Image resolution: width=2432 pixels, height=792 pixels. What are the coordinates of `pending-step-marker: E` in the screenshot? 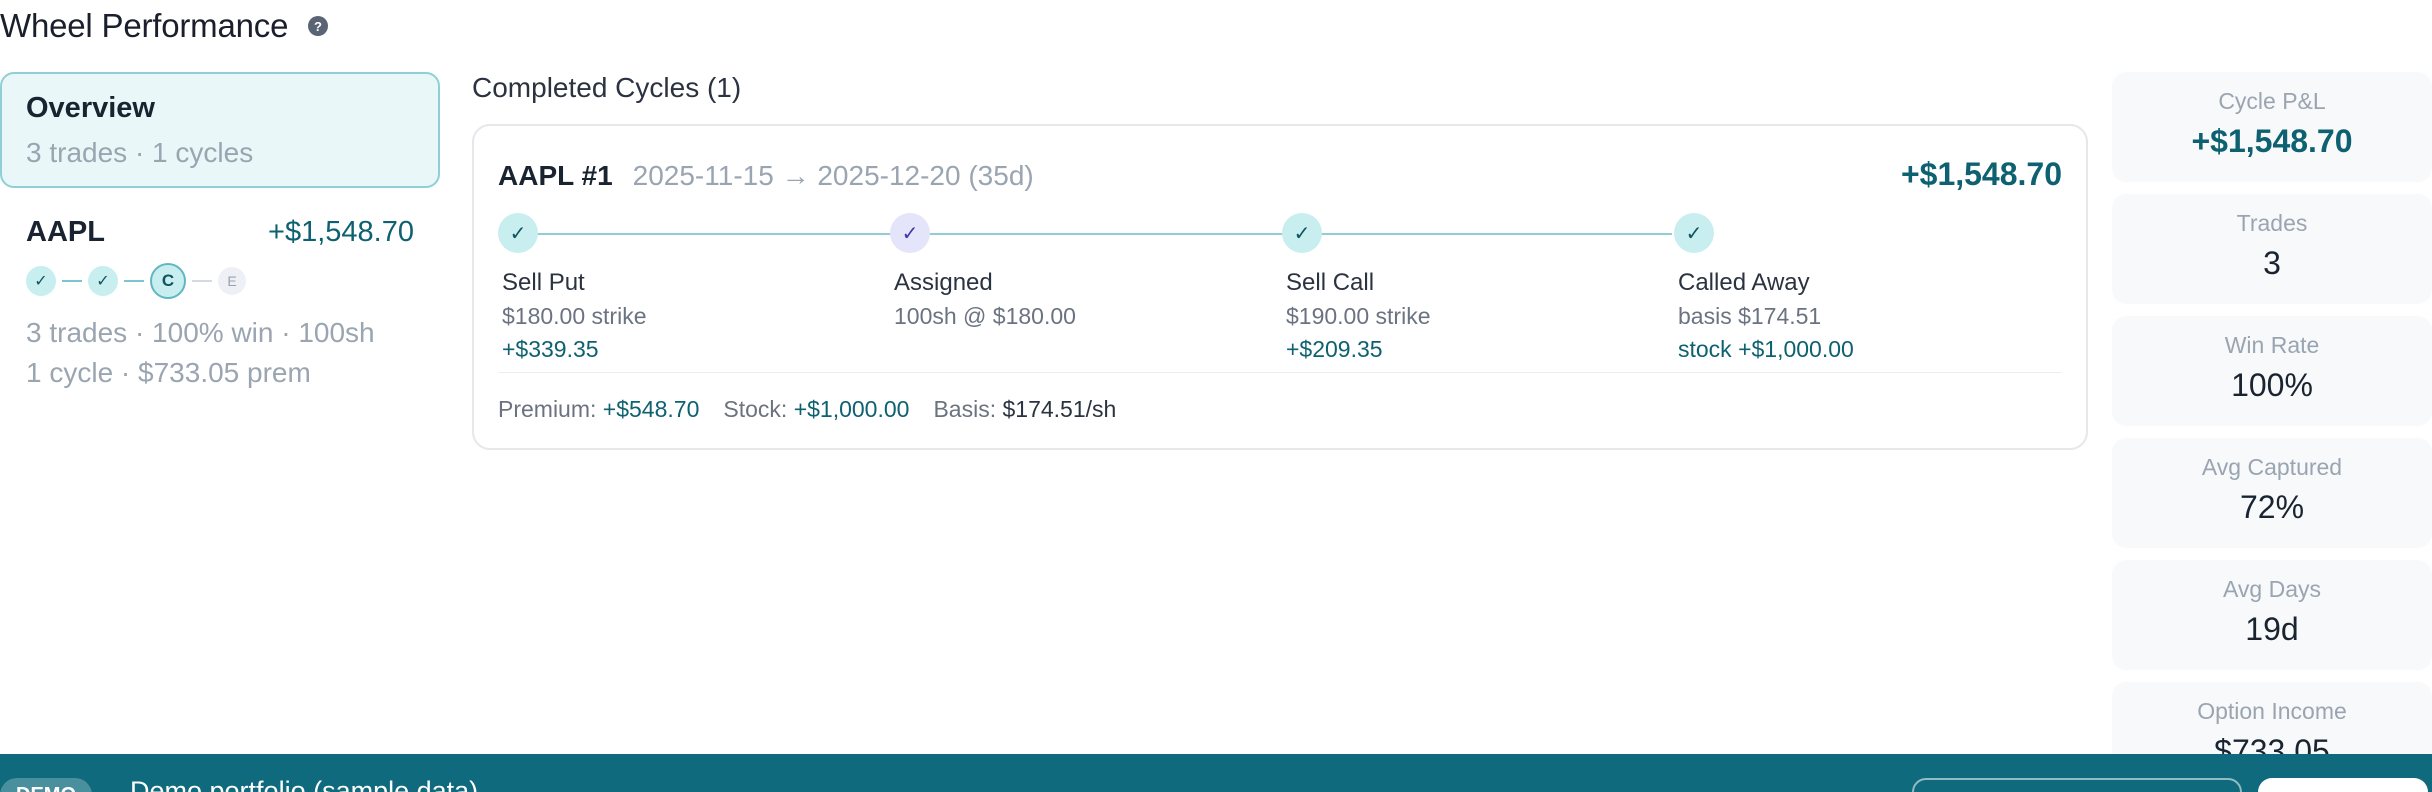 It's located at (232, 281).